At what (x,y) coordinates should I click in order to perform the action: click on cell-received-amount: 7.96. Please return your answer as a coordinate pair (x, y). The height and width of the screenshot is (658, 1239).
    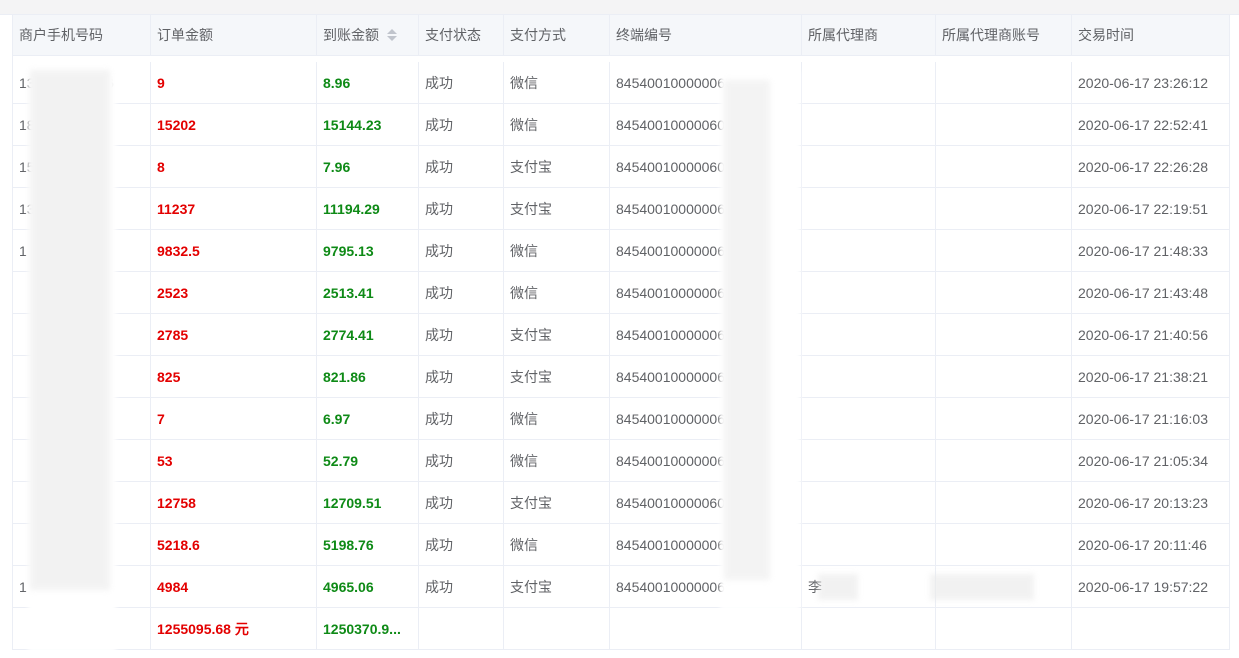
    Looking at the image, I should click on (368, 166).